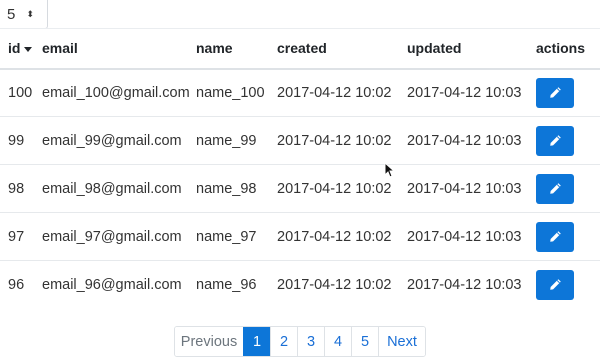 The width and height of the screenshot is (600, 362). Describe the element at coordinates (434, 48) in the screenshot. I see `column-header-label: updated` at that location.